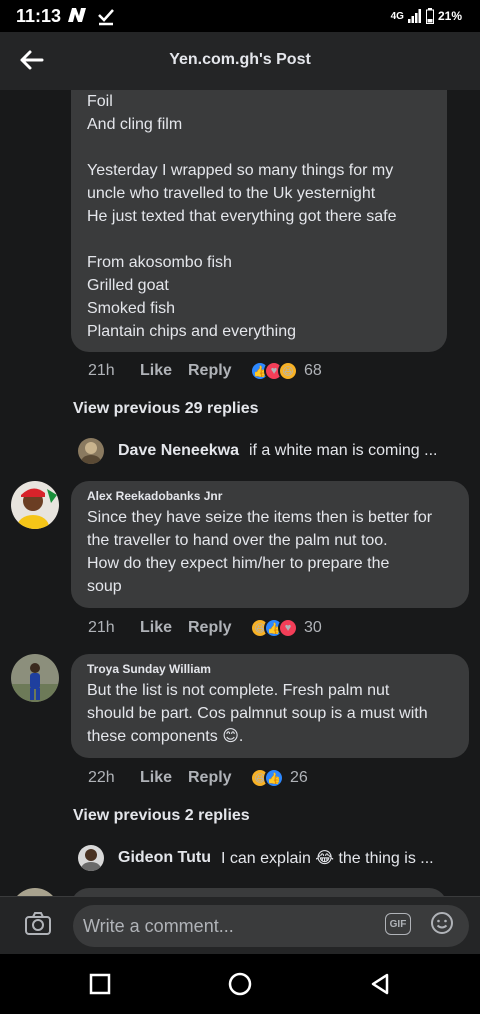 The image size is (480, 1014). I want to click on signal-icon, so click(414, 16).